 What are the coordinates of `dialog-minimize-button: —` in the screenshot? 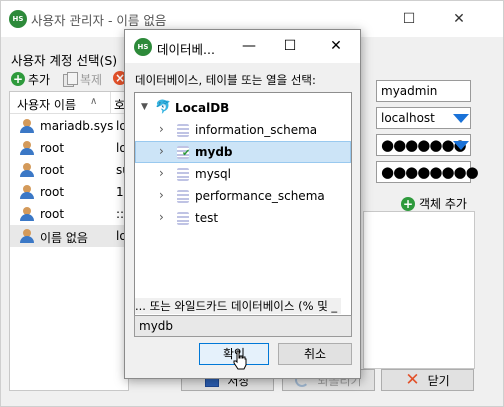 It's located at (249, 46).